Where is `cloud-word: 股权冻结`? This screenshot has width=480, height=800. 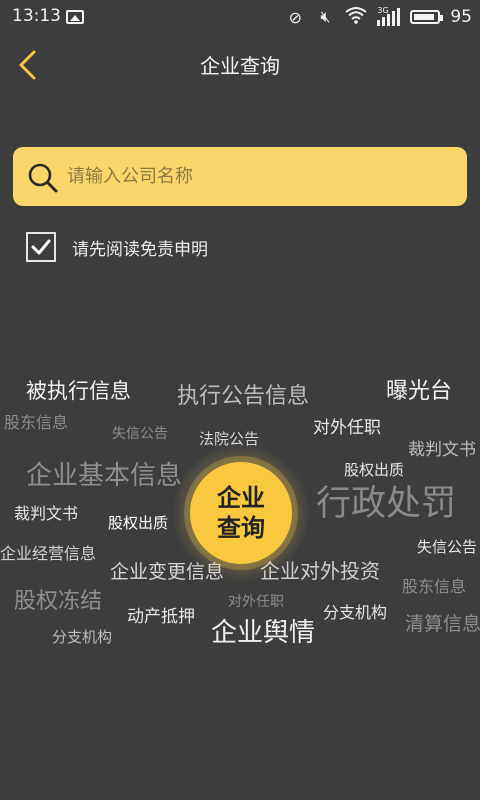
cloud-word: 股权冻结 is located at coordinates (58, 602).